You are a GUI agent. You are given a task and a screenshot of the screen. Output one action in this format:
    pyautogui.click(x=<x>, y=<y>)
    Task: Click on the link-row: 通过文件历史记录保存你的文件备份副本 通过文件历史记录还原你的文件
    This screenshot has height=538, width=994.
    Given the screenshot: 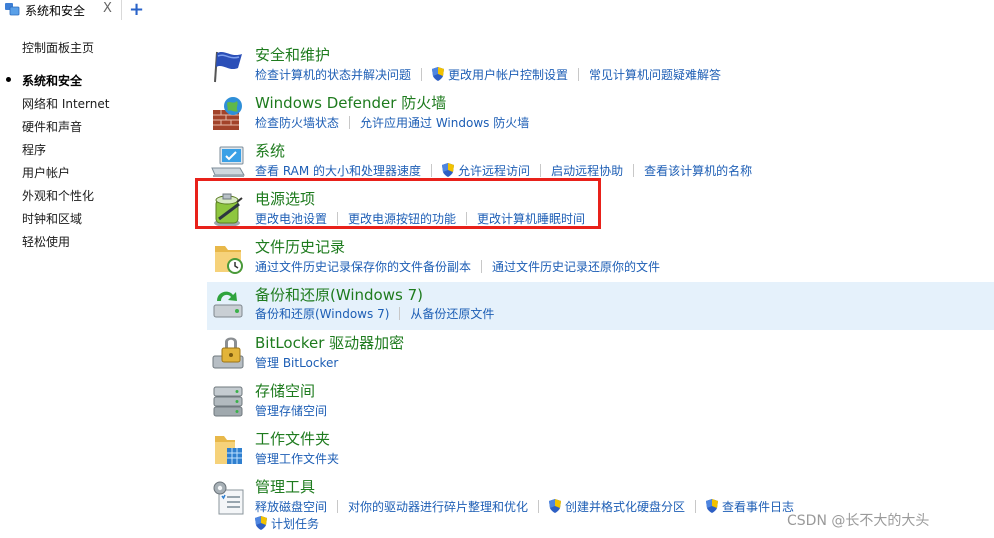 What is the action you would take?
    pyautogui.click(x=457, y=266)
    